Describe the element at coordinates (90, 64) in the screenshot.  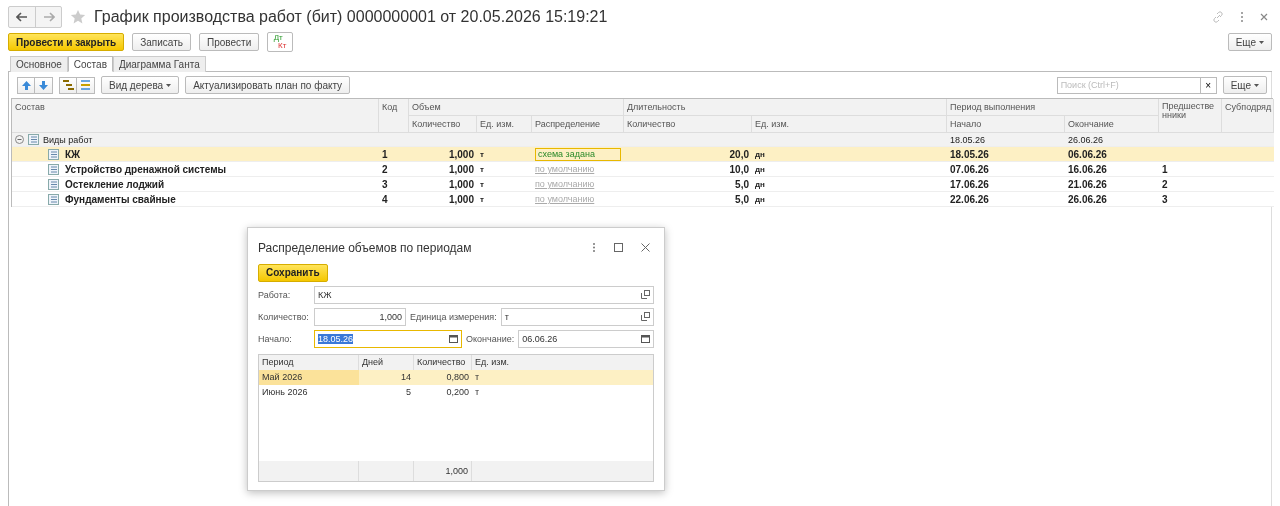
I see `tab: Состав` at that location.